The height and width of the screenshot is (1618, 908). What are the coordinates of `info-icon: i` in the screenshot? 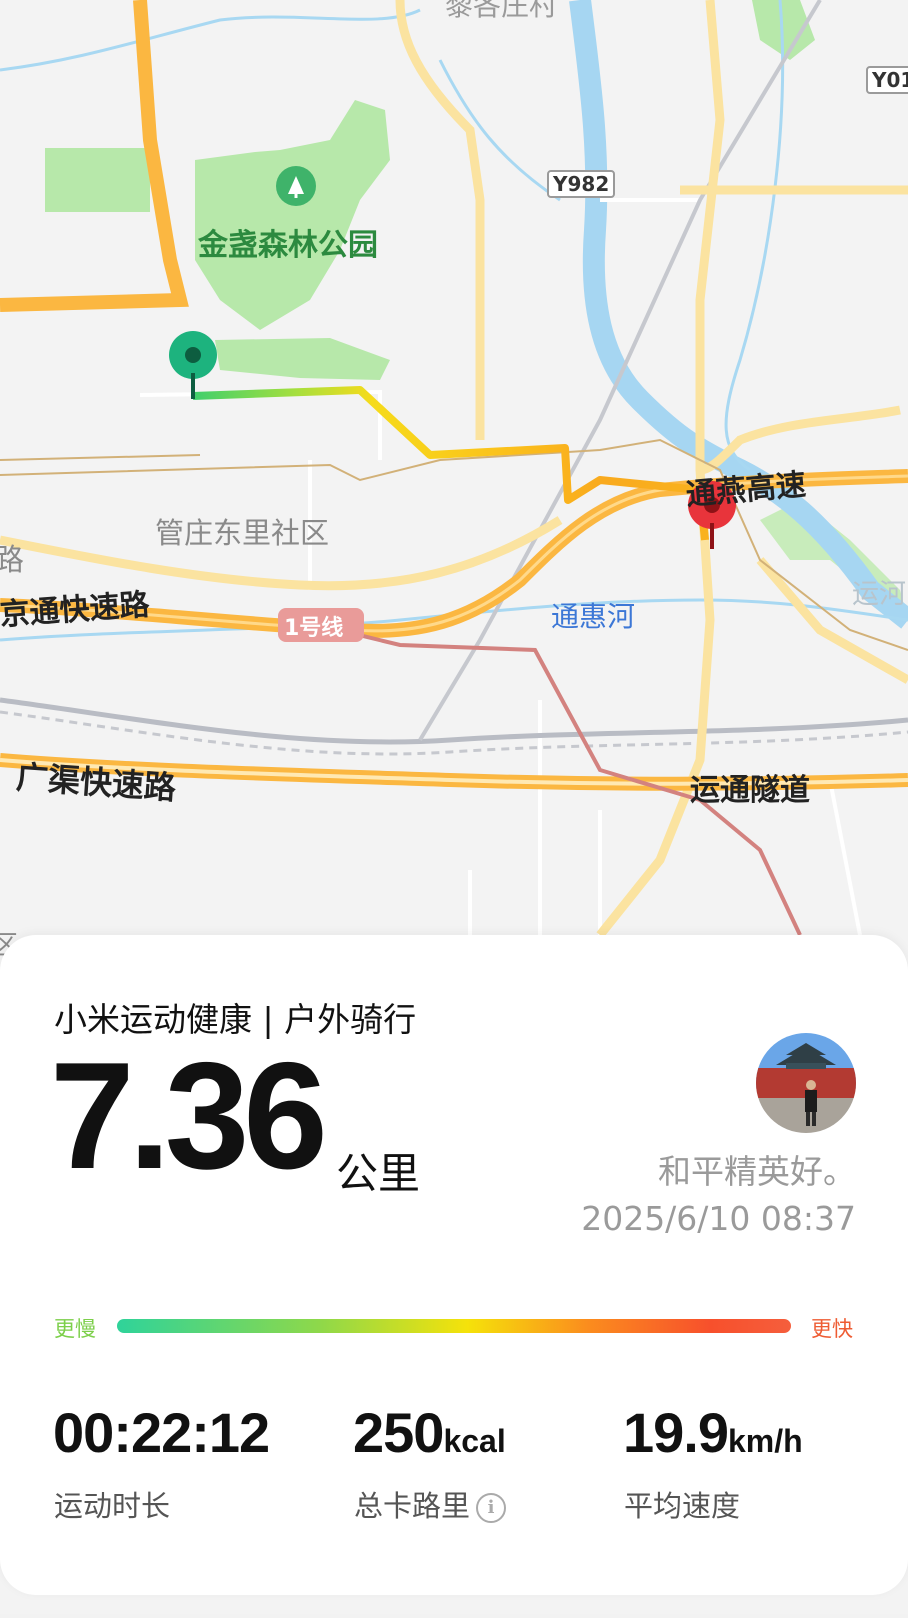 It's located at (491, 1508).